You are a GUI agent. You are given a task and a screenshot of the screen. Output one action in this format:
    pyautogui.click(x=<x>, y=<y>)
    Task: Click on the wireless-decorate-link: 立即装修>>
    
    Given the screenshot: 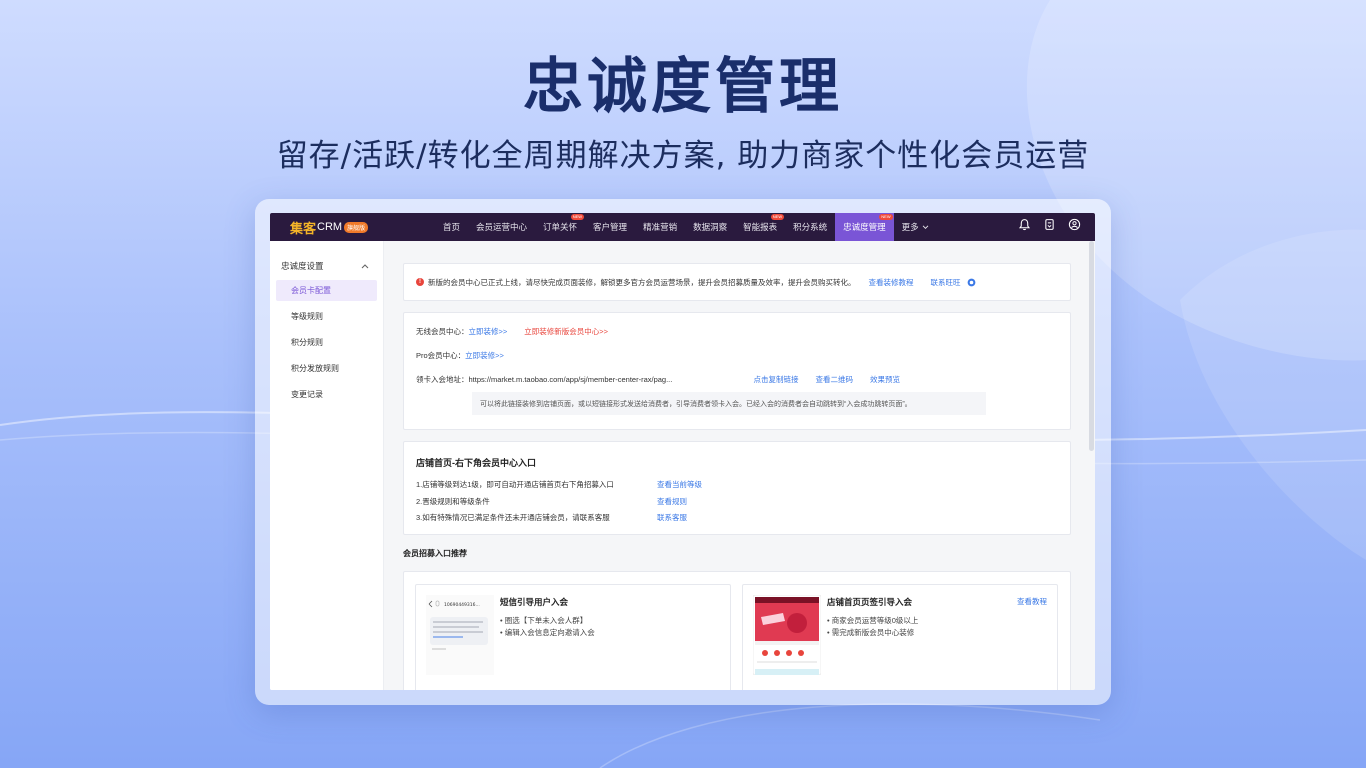 What is the action you would take?
    pyautogui.click(x=488, y=331)
    